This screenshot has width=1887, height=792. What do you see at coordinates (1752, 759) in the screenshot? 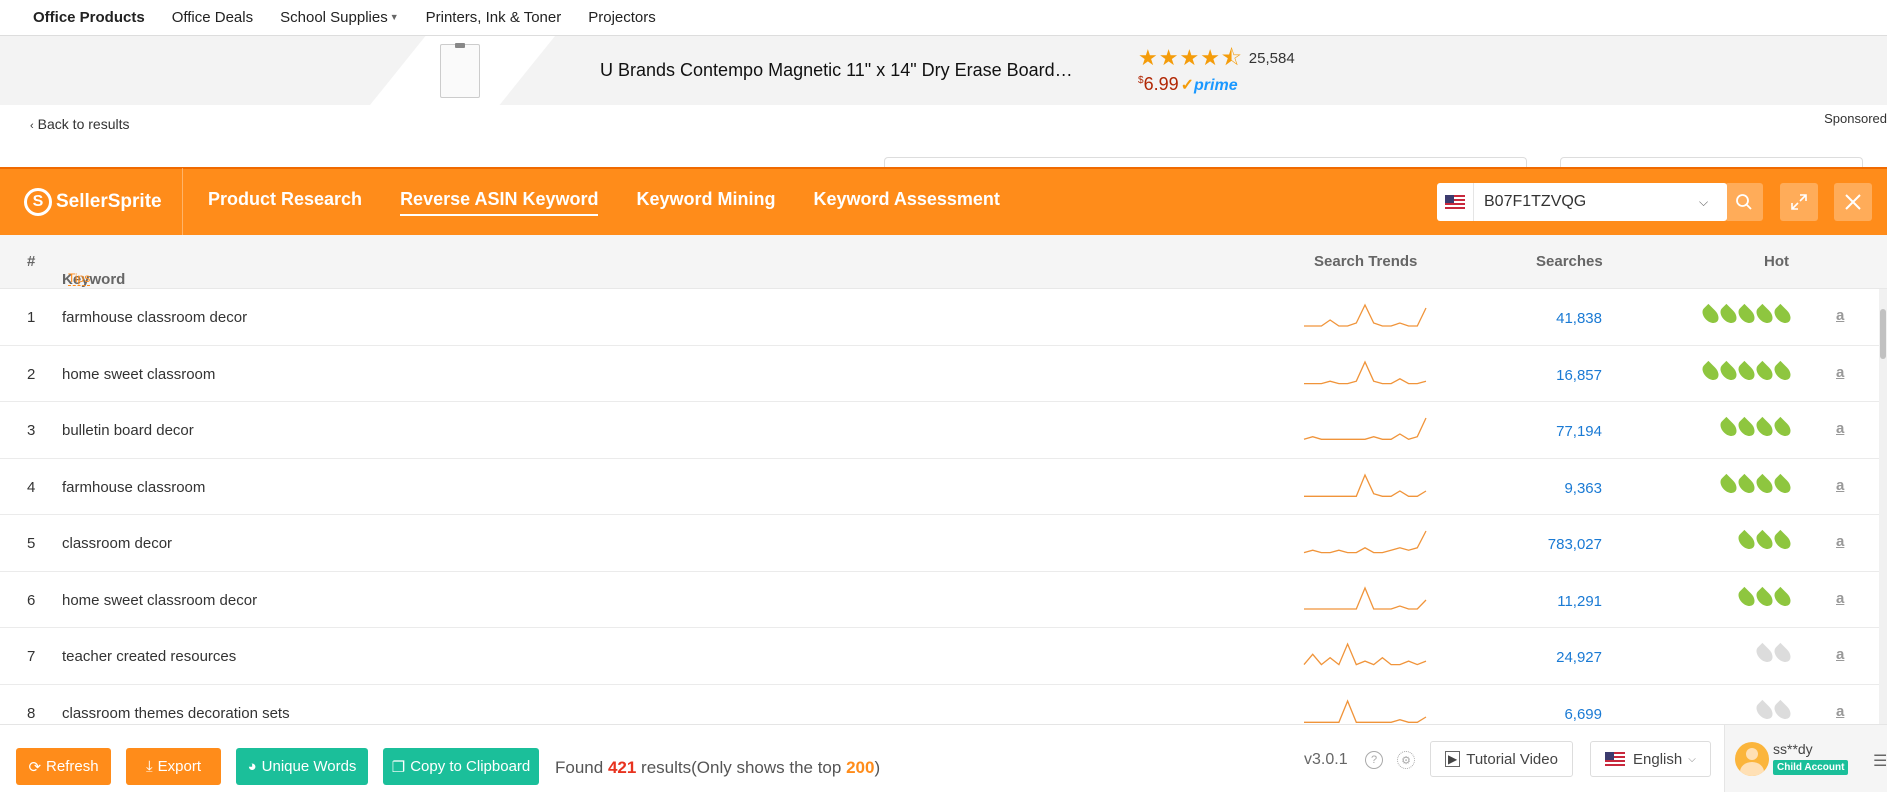
I see `avatar` at bounding box center [1752, 759].